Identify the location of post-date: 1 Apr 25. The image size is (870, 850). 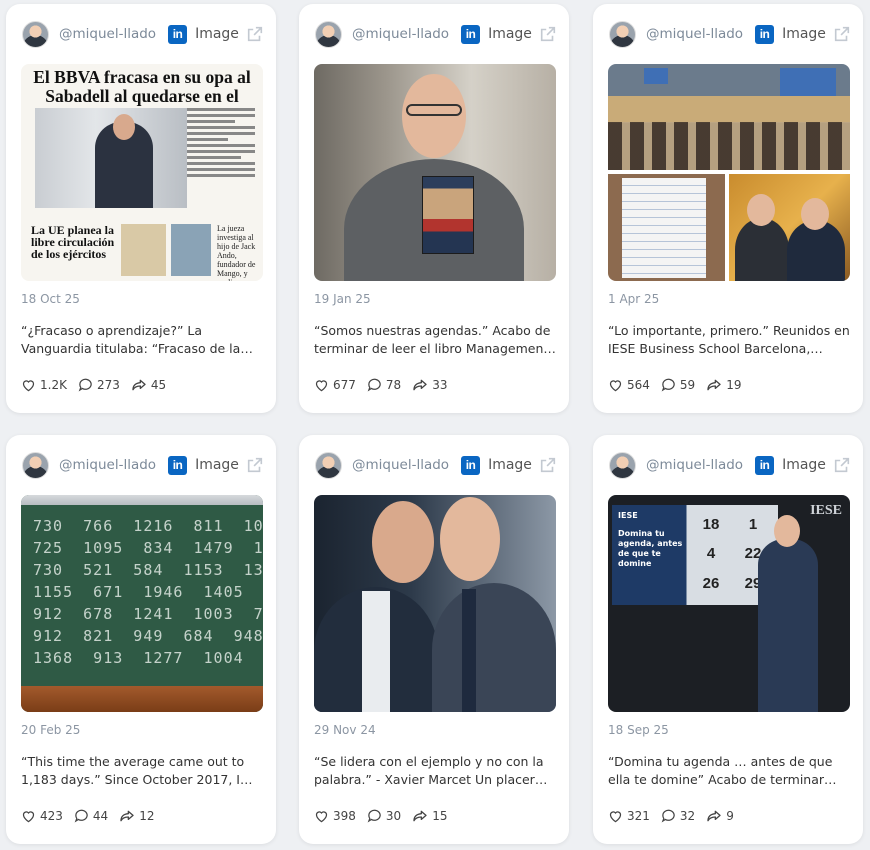
(634, 299).